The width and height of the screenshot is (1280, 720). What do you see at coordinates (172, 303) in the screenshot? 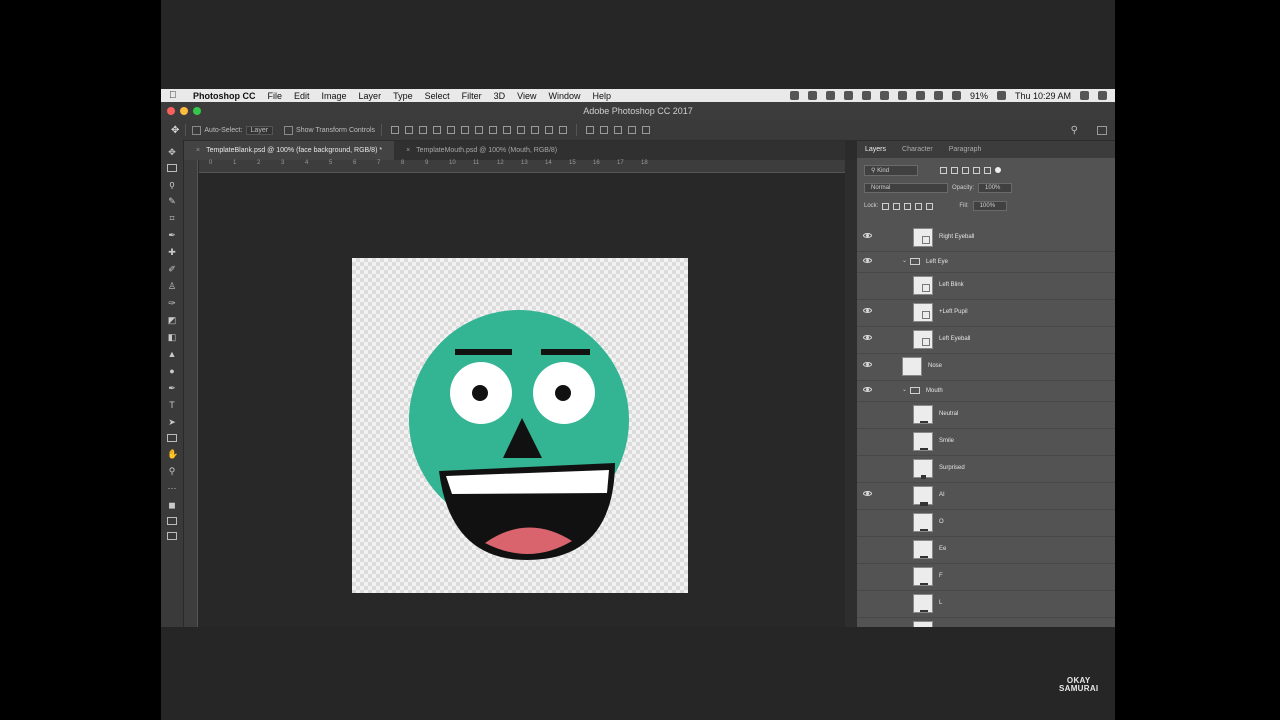
I see `history-brush-tool-icon: ✑` at bounding box center [172, 303].